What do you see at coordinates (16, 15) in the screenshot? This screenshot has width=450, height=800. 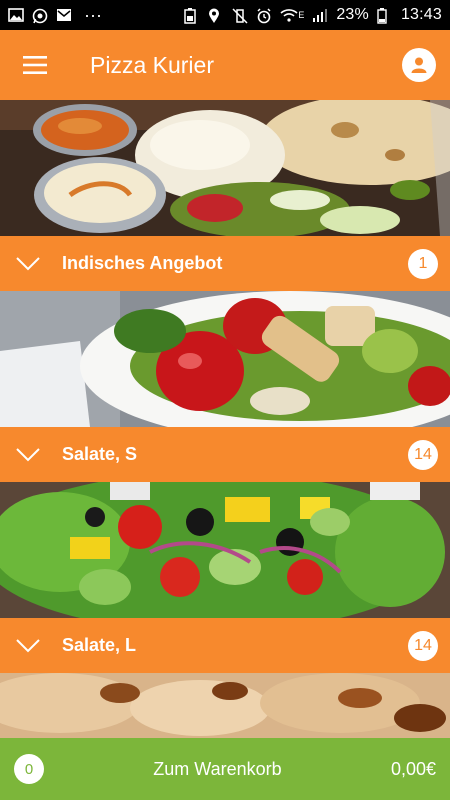 I see `gallery-icon` at bounding box center [16, 15].